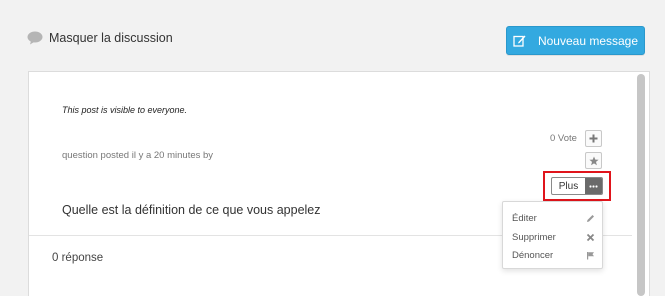  I want to click on flag-icon, so click(590, 255).